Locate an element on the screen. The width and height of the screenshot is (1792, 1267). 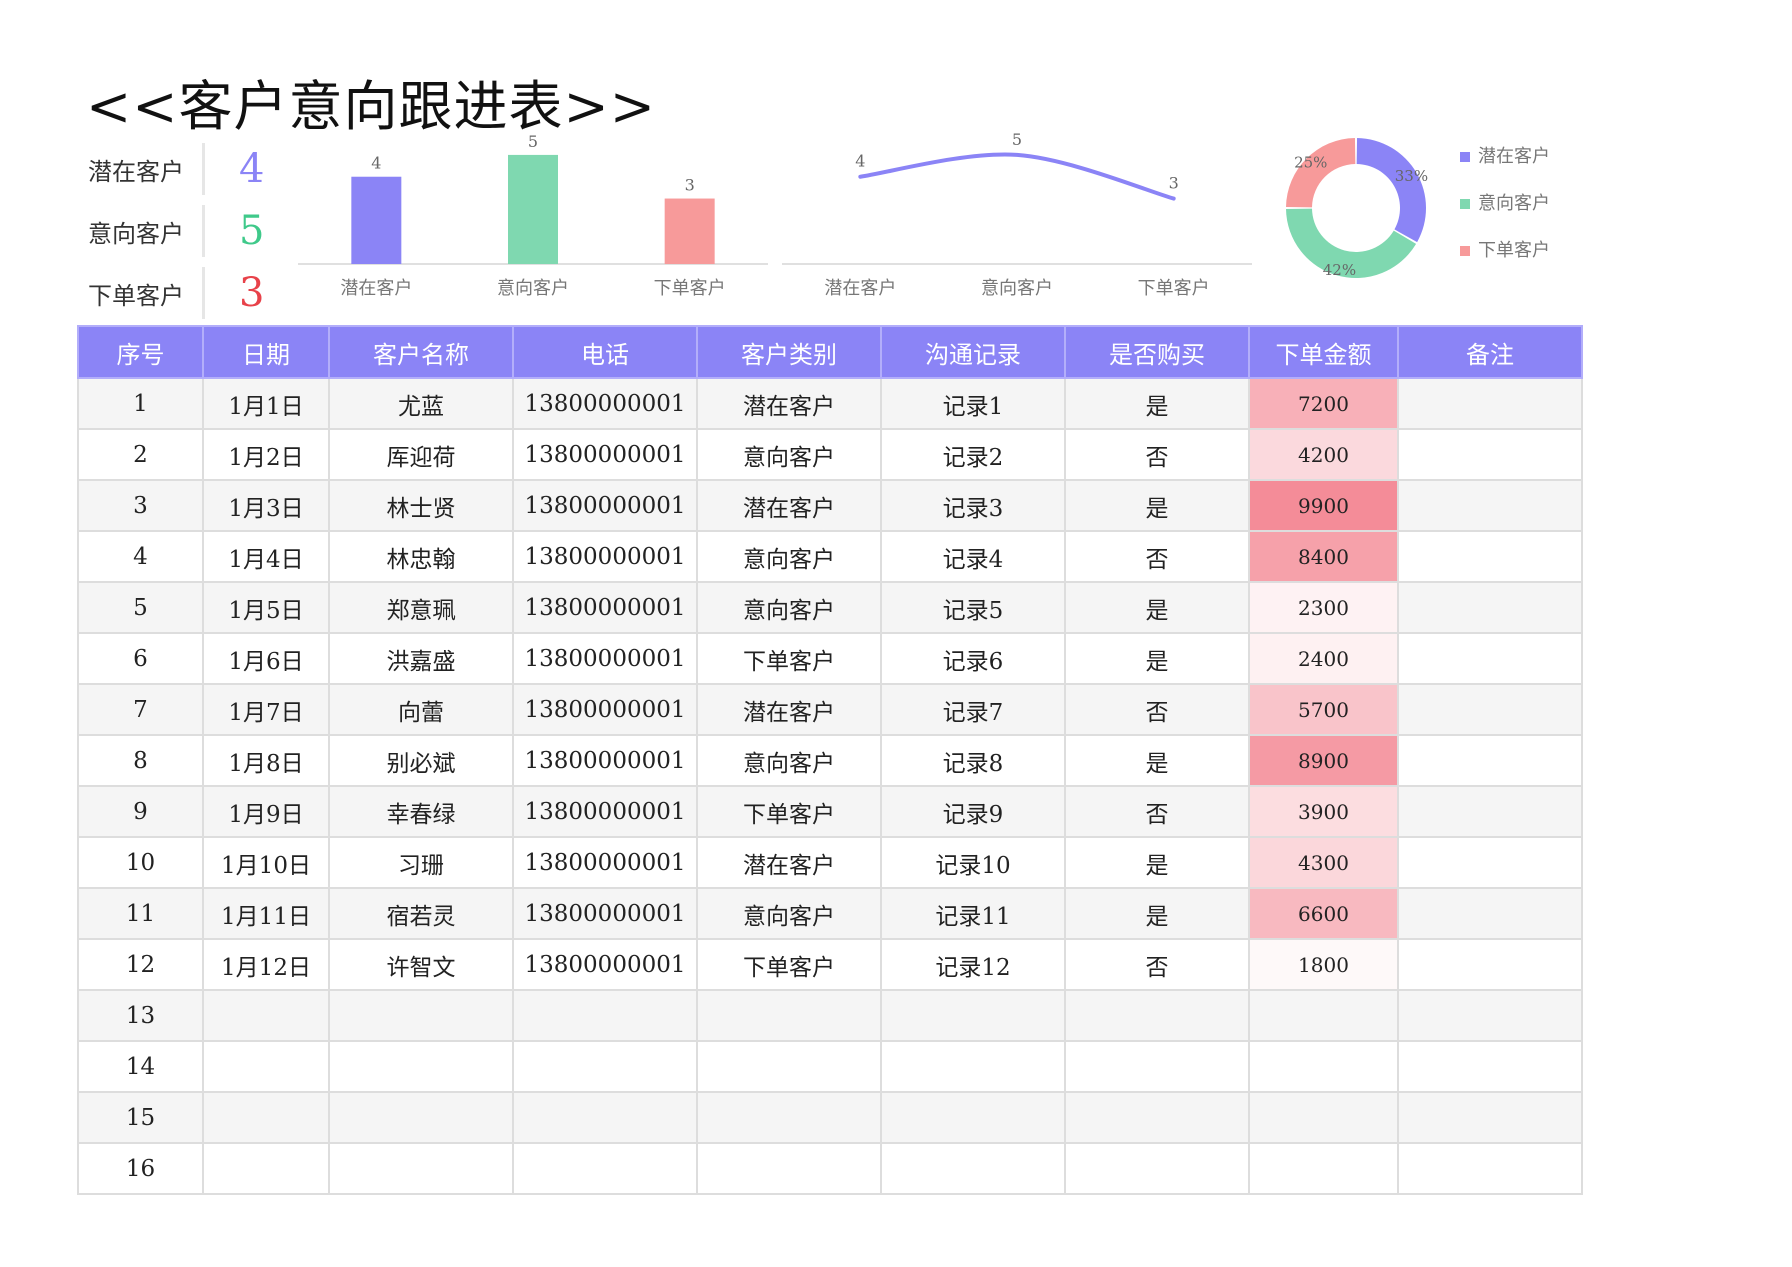
table-cell: 宿若灵 is located at coordinates (421, 913).